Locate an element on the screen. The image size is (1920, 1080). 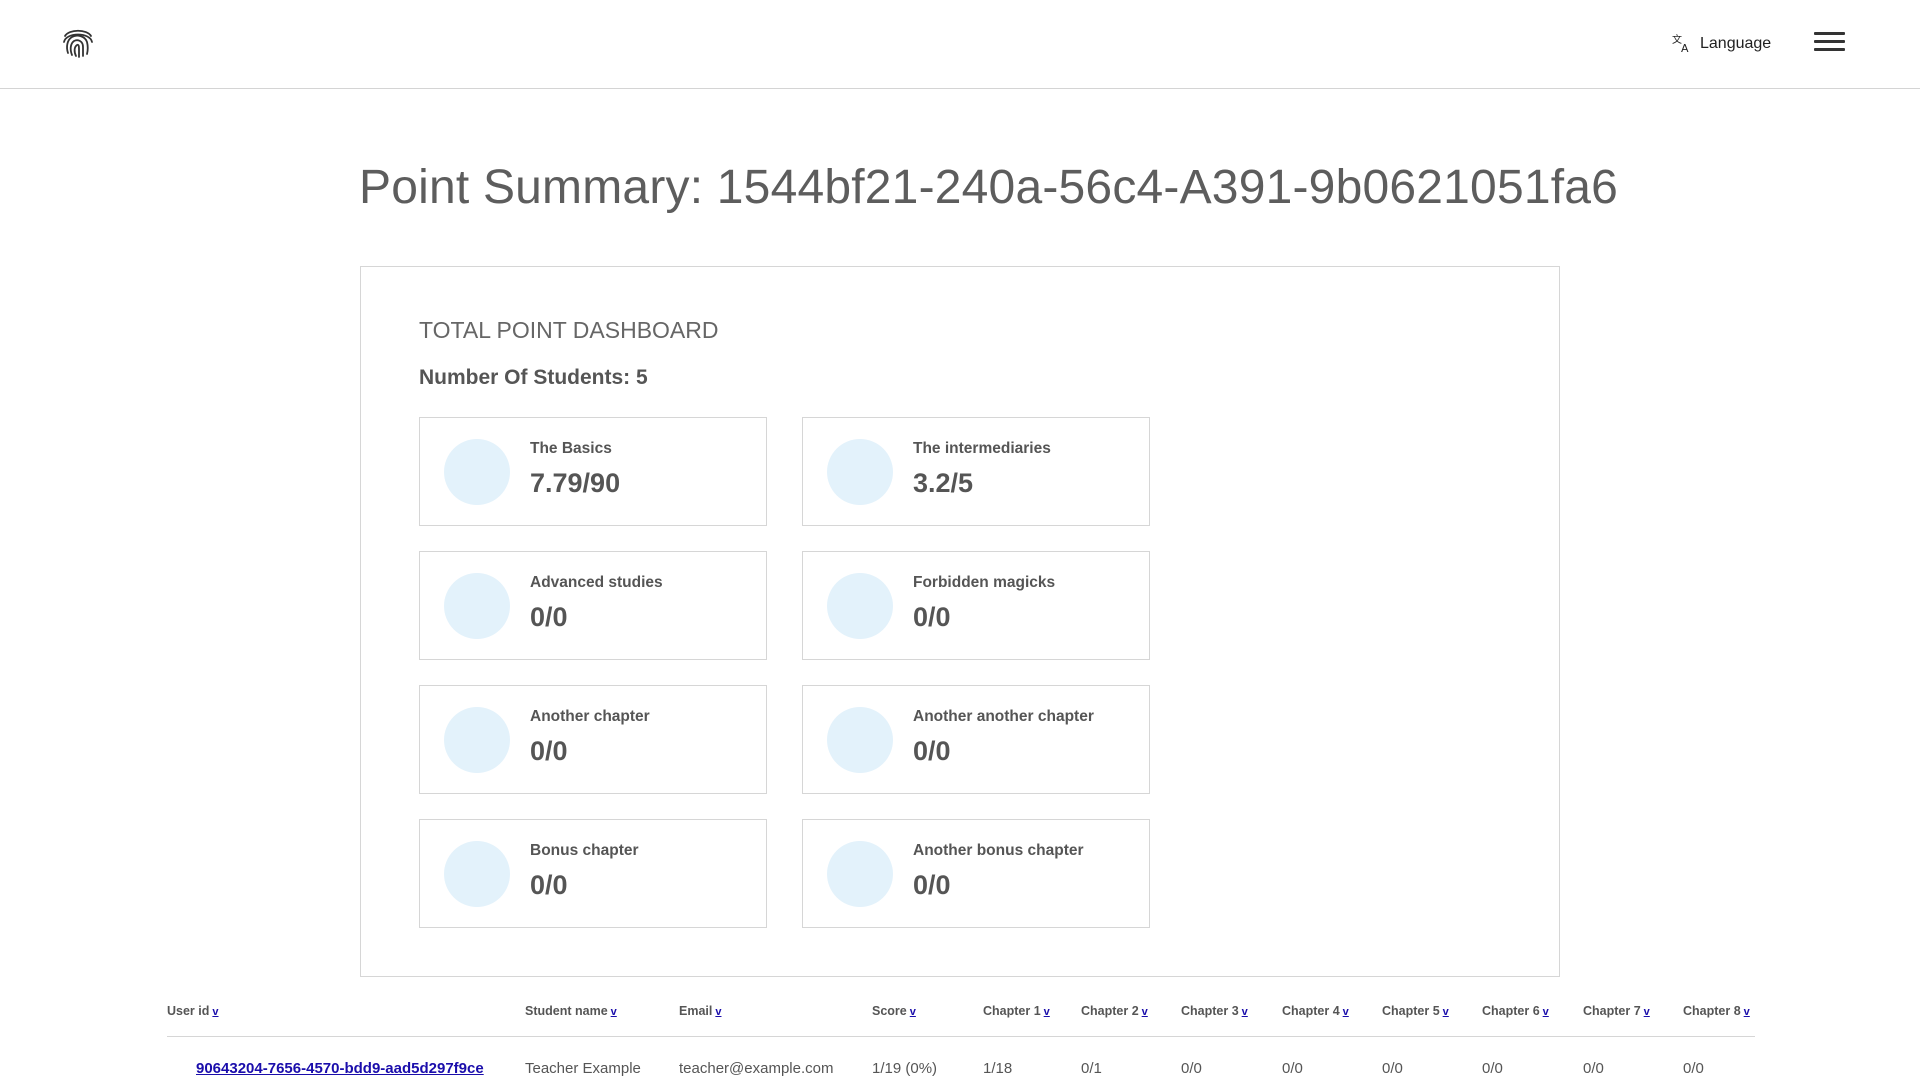
sort-score-icon: v is located at coordinates (913, 1012).